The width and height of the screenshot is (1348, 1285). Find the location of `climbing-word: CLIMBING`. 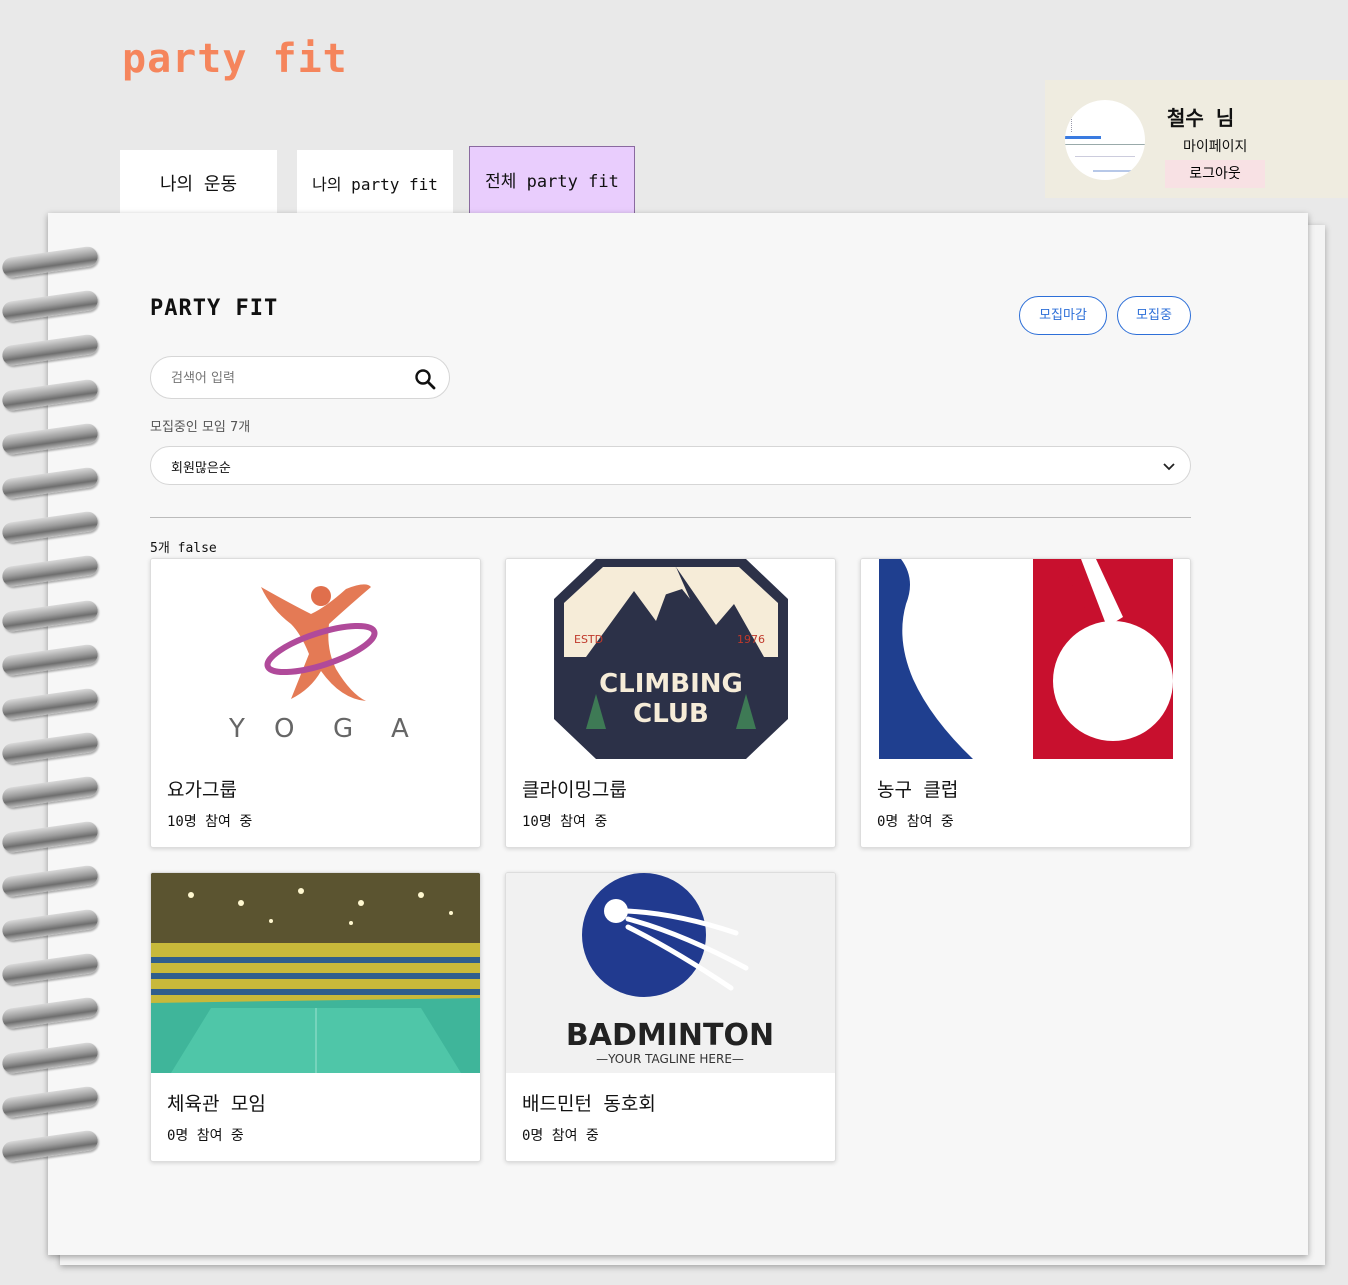

climbing-word: CLIMBING is located at coordinates (671, 684).